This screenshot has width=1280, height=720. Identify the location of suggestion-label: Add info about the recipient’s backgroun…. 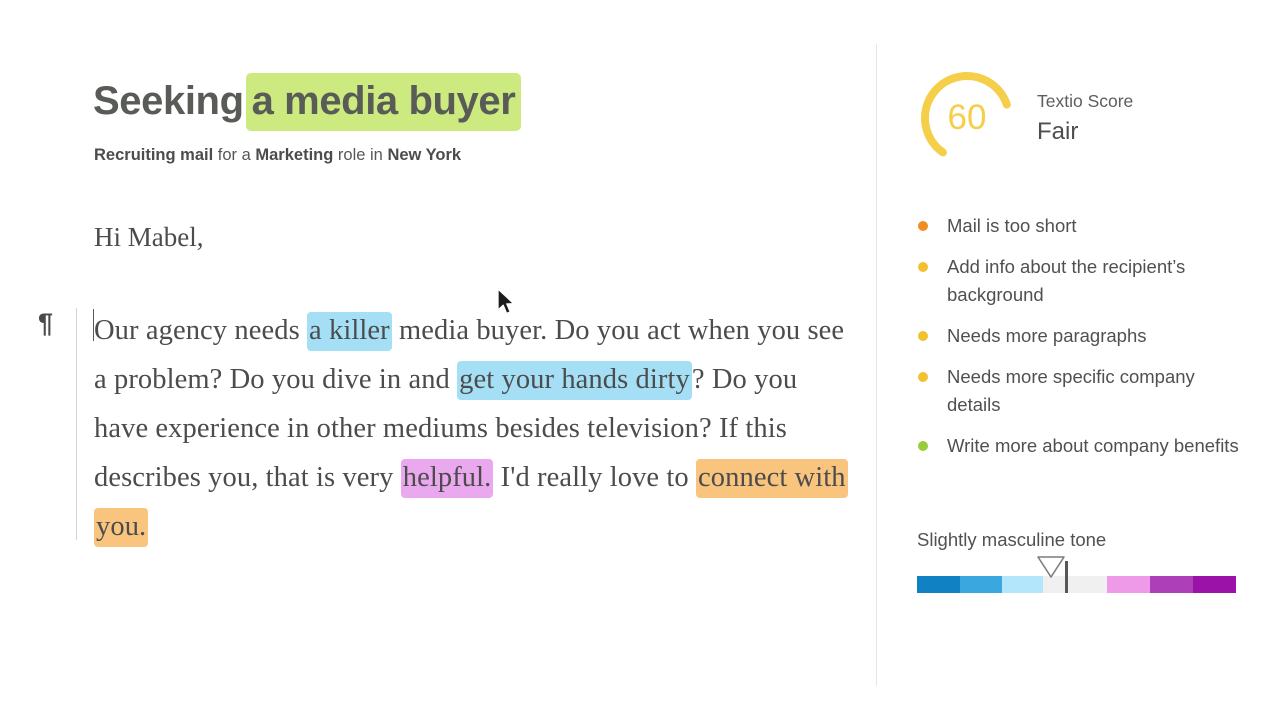
(1066, 280).